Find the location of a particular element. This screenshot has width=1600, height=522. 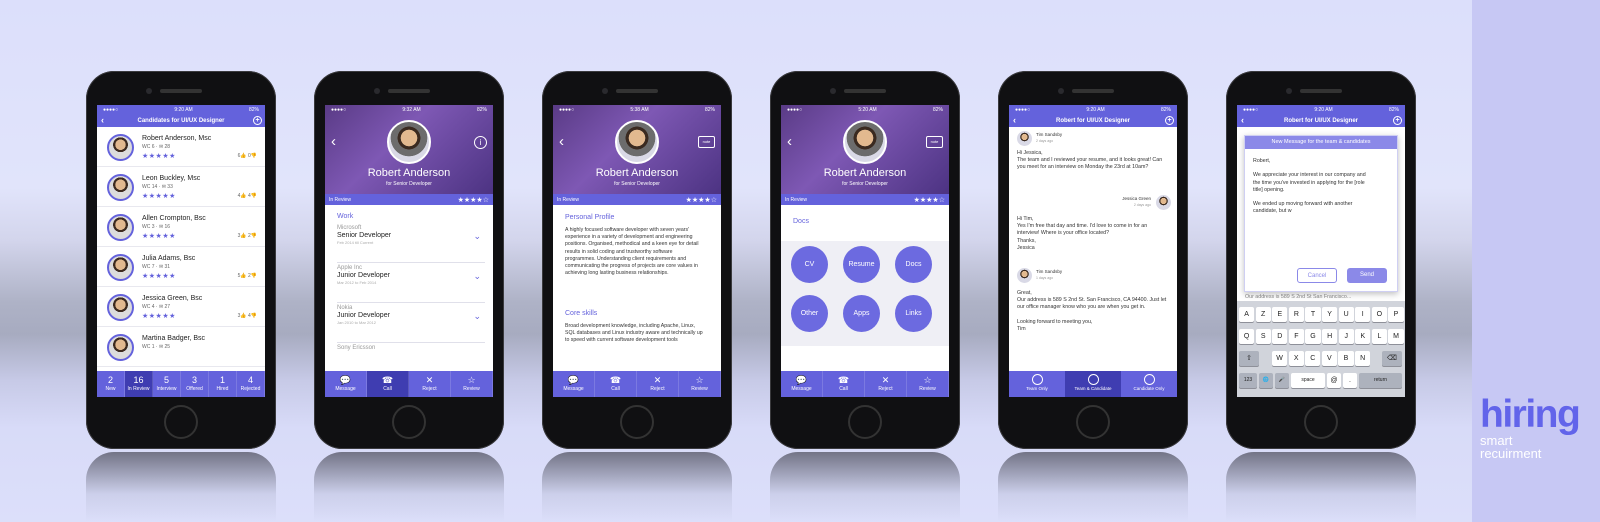

option-team-candidate: Team & Candidate is located at coordinates (1093, 384).